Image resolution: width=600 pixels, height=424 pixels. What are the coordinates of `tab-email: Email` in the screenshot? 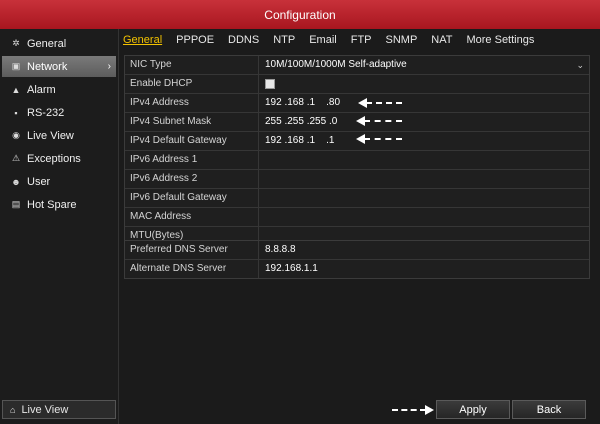 It's located at (323, 40).